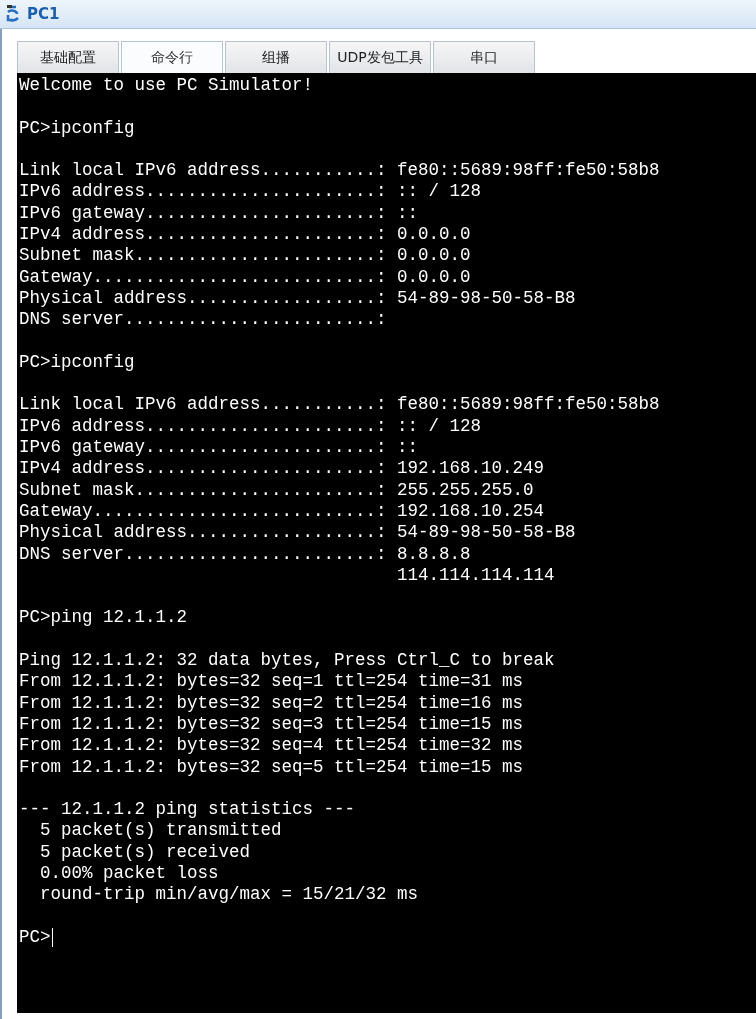 Image resolution: width=756 pixels, height=1019 pixels. What do you see at coordinates (271, 682) in the screenshot?
I see `terminal-line: From 12.1.1.2: bytes=32 seq=1 ttl=254 time=31 ms` at bounding box center [271, 682].